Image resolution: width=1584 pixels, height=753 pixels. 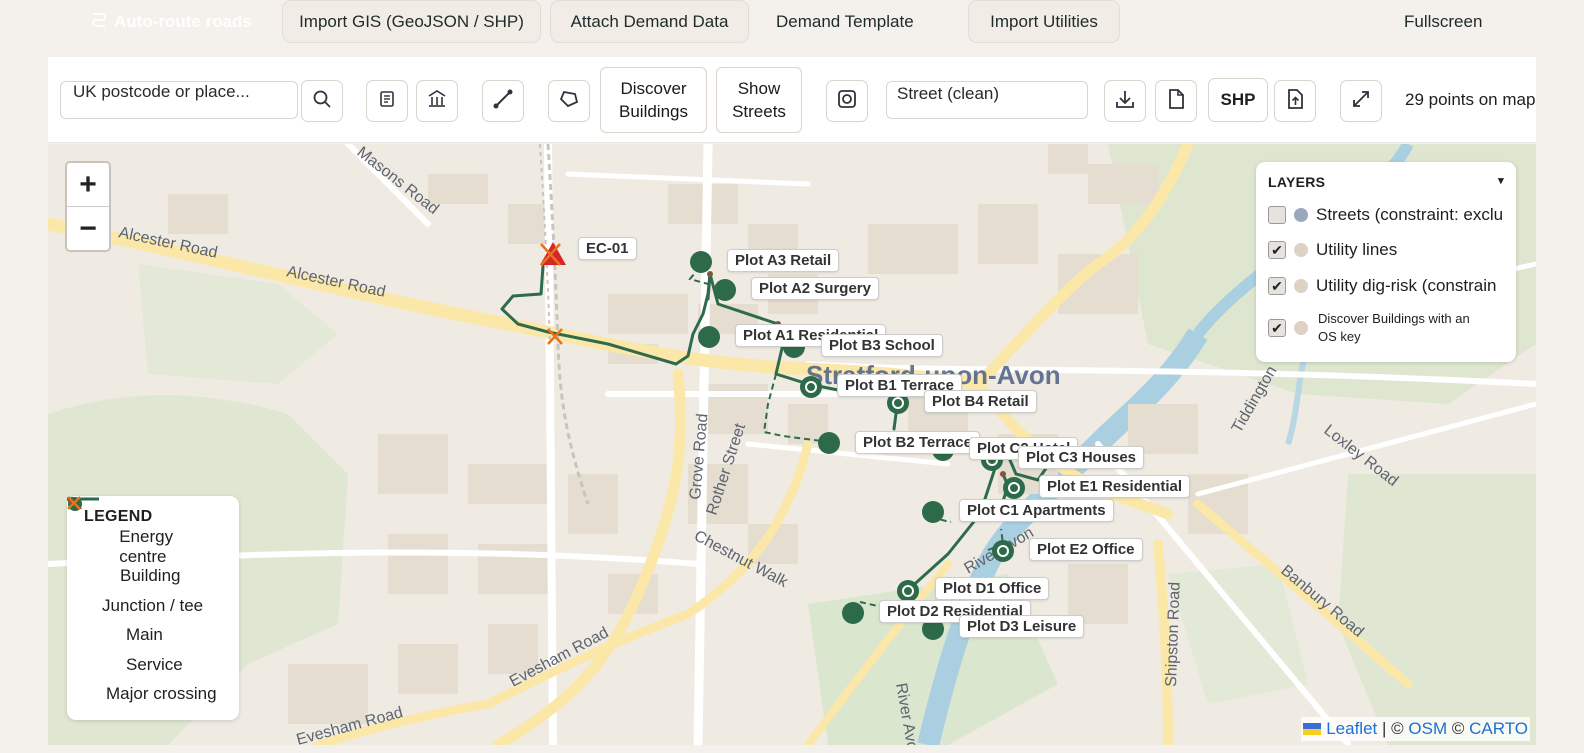 I want to click on search-button, so click(x=322, y=101).